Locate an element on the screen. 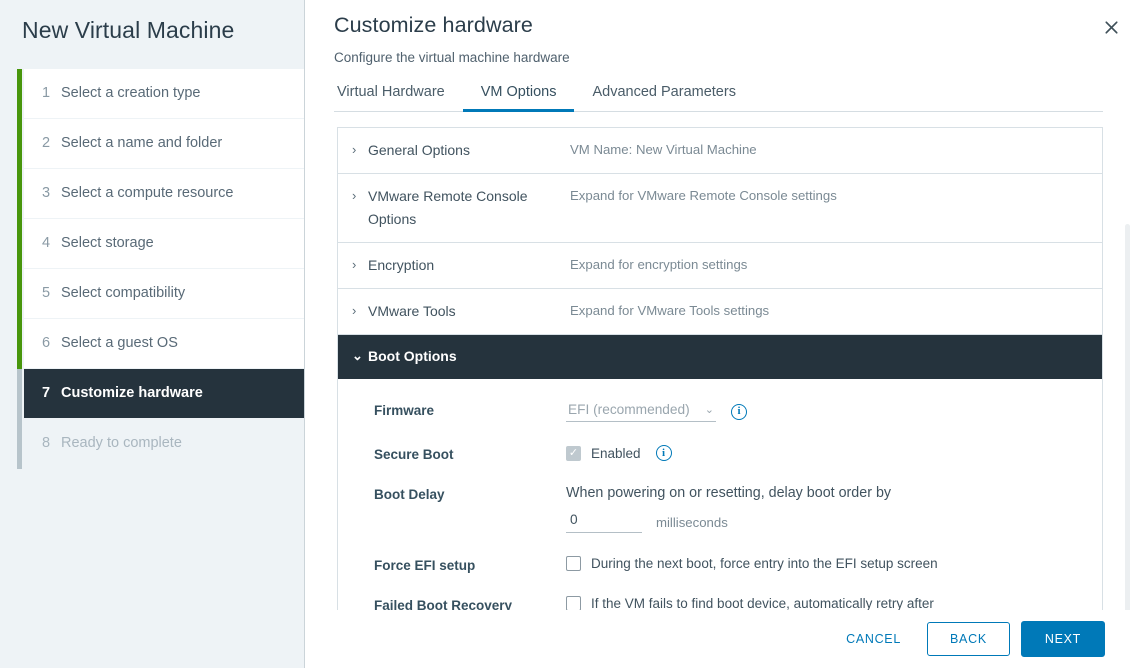 This screenshot has height=668, width=1133. secure-boot-label: Secure Boot is located at coordinates (414, 455).